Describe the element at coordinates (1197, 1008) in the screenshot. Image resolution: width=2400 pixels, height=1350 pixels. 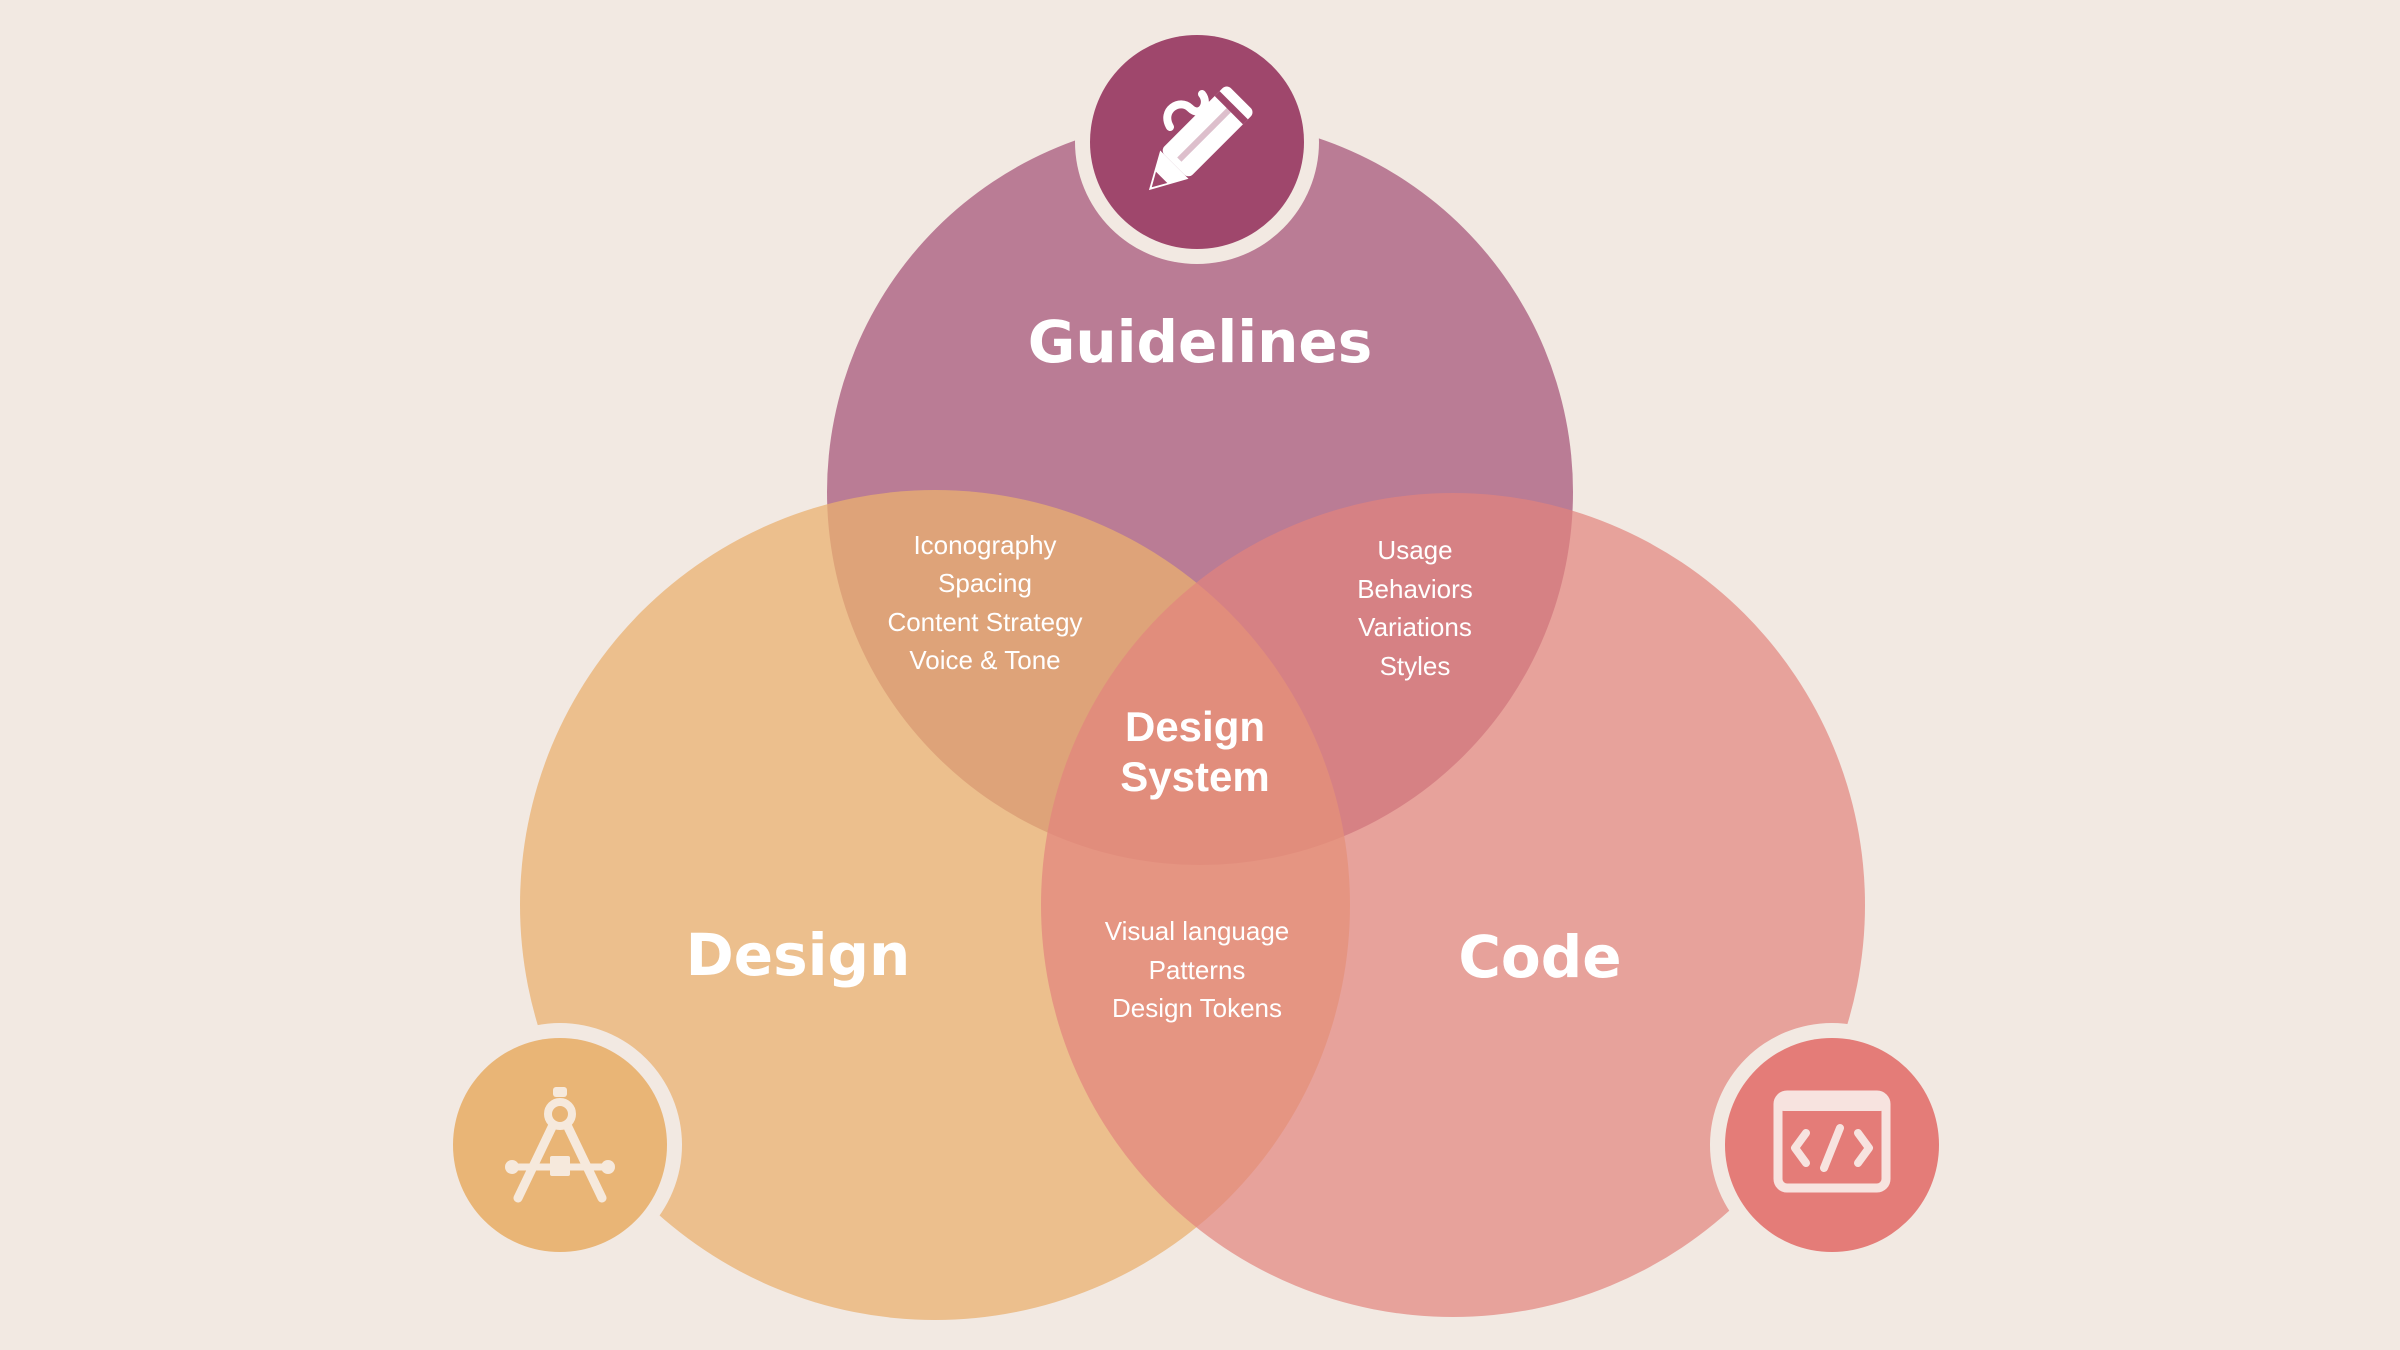
I see `overlap-item: Design Tokens` at that location.